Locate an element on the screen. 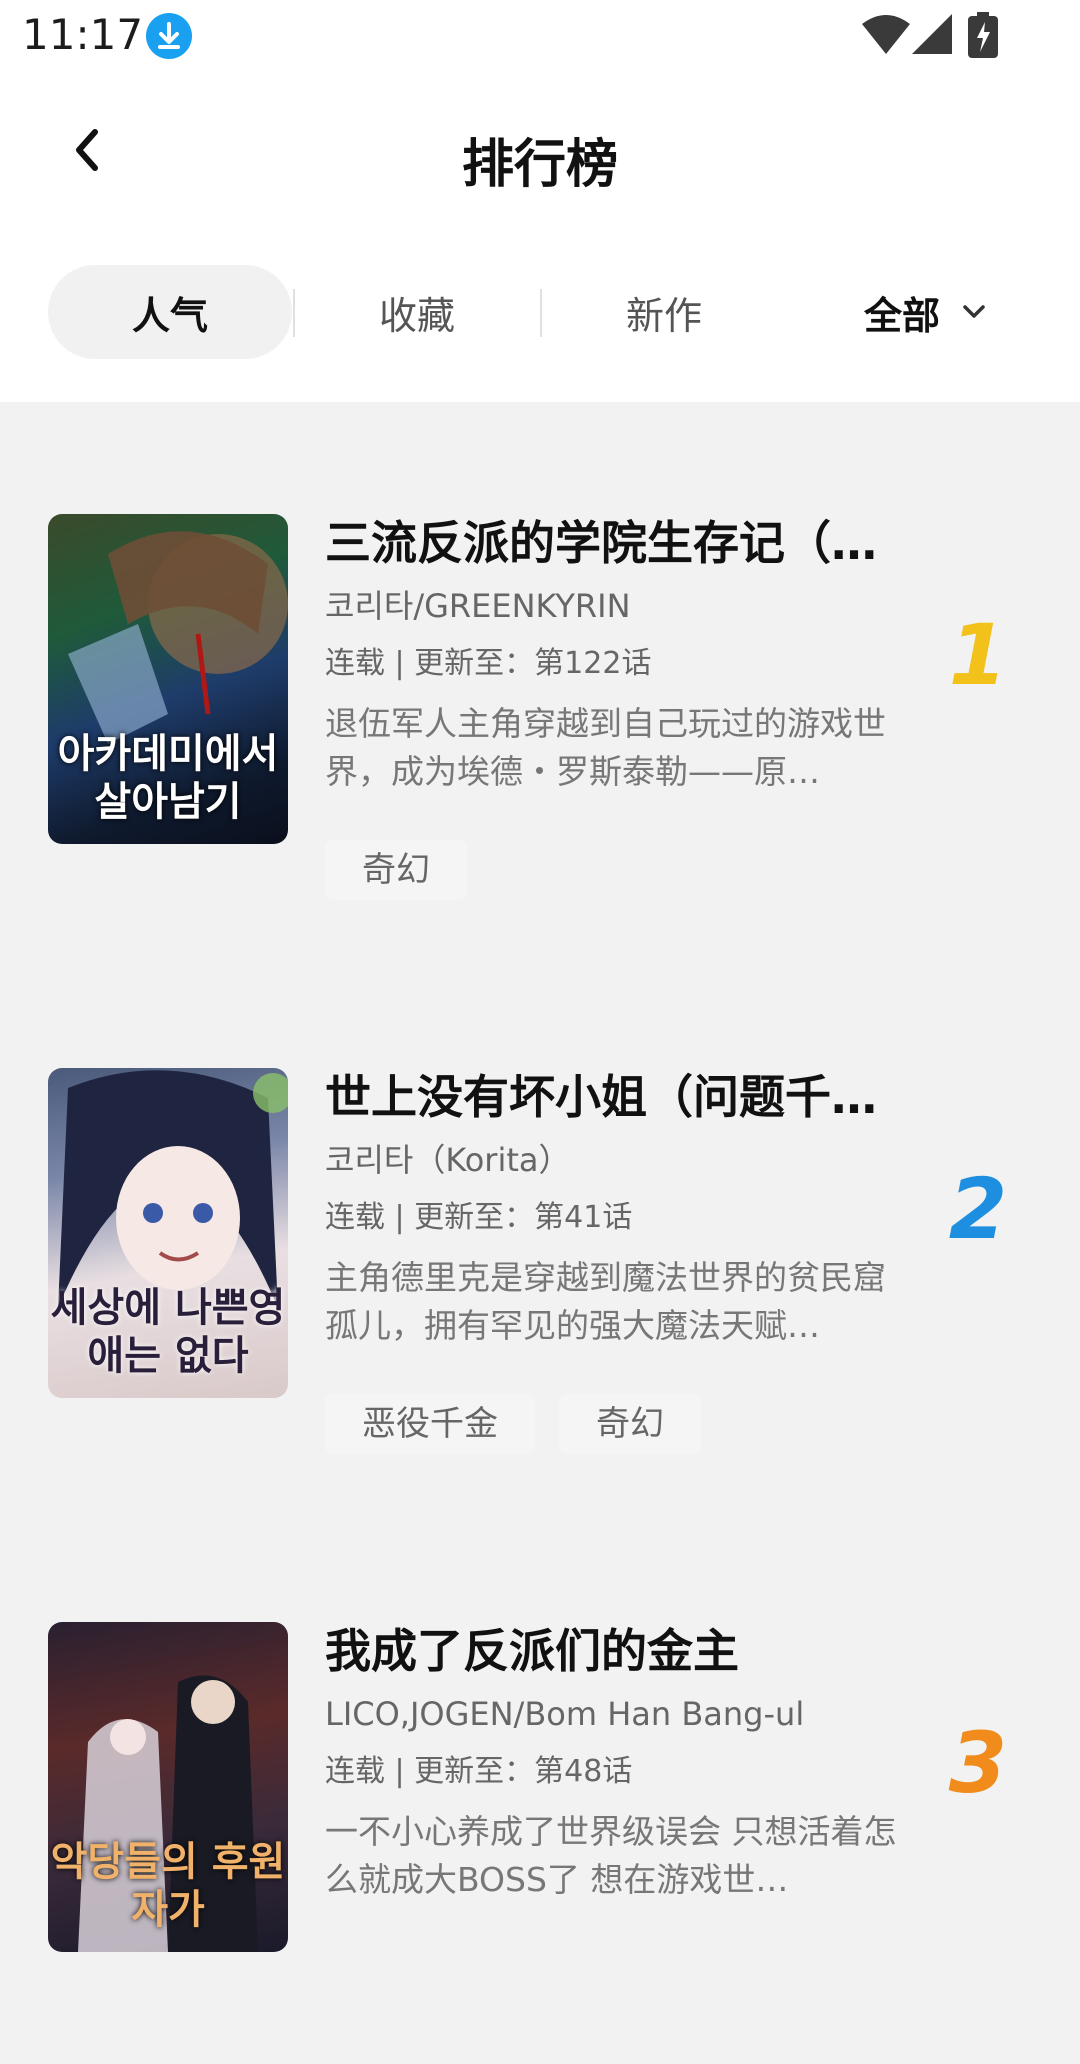 Image resolution: width=1080 pixels, height=2064 pixels. ranking-tabs: 人气 收藏 新作 全部 is located at coordinates (548, 312).